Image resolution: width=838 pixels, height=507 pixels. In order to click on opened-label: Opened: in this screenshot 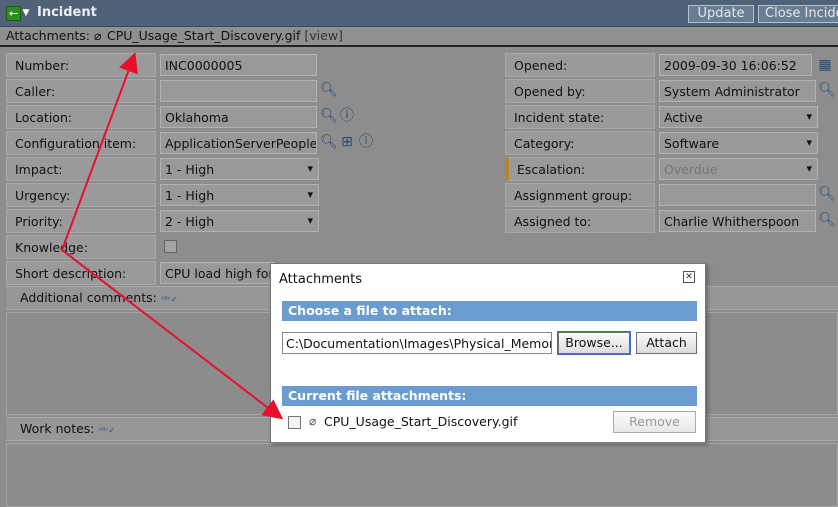, I will do `click(580, 65)`.